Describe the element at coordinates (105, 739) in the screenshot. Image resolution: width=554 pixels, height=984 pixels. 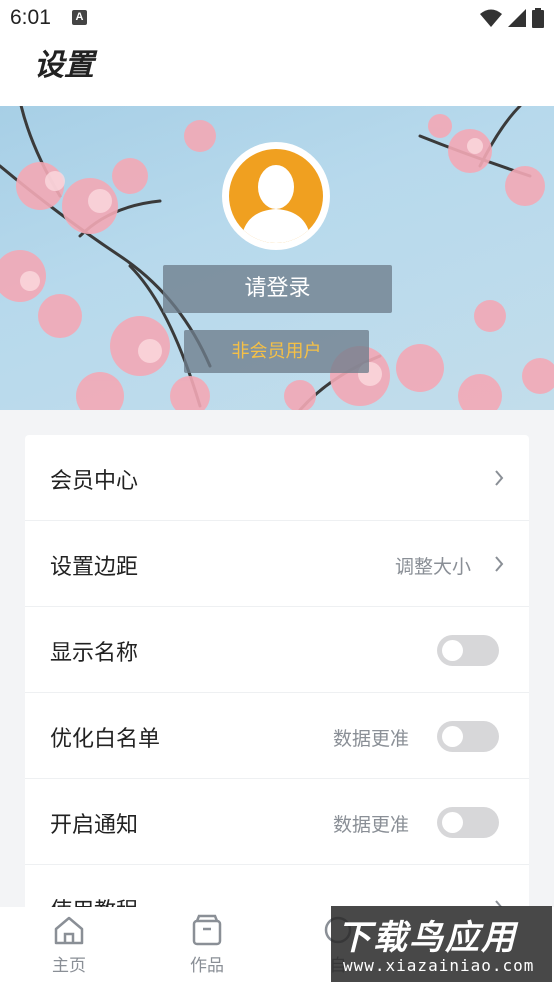
I see `settings-row-label: 优化白名单` at that location.